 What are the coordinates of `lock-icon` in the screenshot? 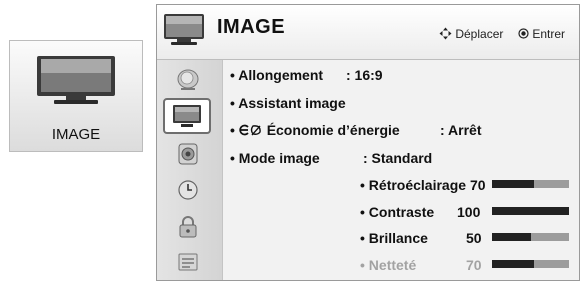 It's located at (188, 227).